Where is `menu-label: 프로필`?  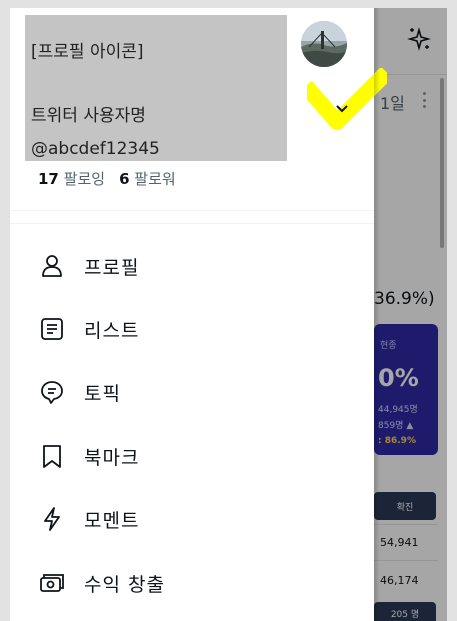
menu-label: 프로필 is located at coordinates (112, 267).